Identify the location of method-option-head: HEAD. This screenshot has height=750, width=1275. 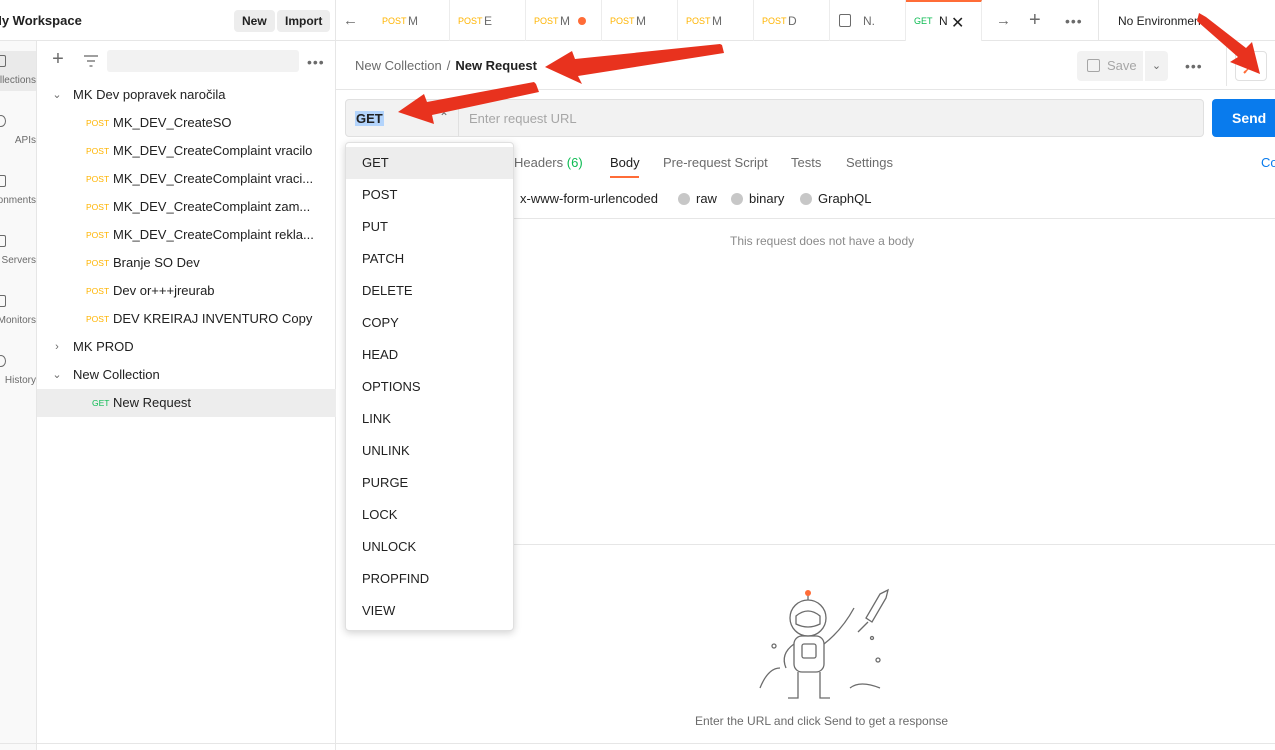
(429, 355).